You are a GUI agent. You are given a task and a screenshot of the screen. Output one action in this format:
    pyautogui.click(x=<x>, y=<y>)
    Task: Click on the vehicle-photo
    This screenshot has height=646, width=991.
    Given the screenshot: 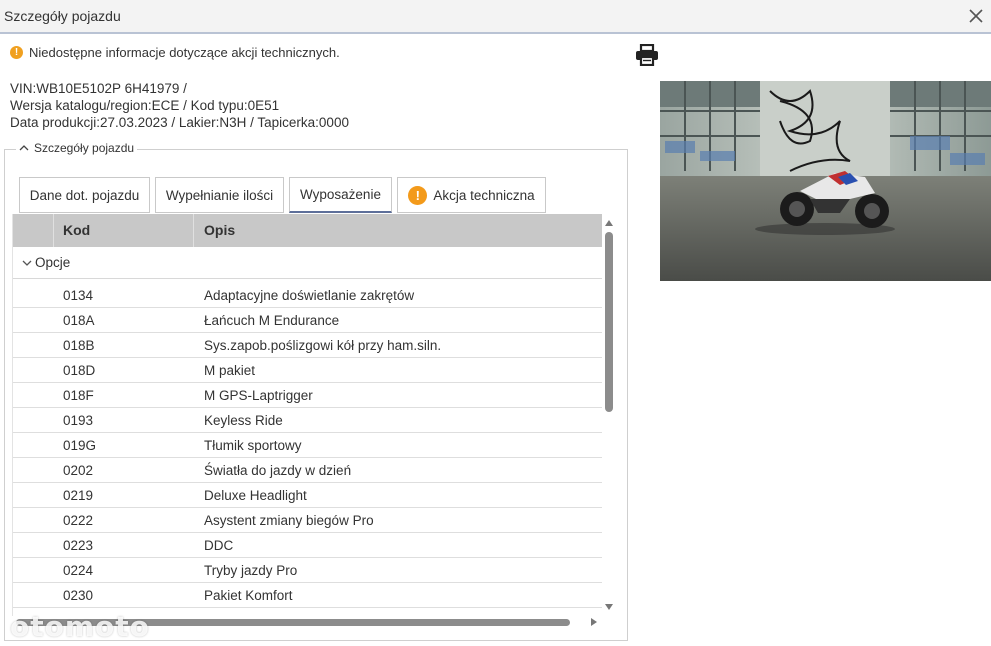 What is the action you would take?
    pyautogui.click(x=825, y=181)
    